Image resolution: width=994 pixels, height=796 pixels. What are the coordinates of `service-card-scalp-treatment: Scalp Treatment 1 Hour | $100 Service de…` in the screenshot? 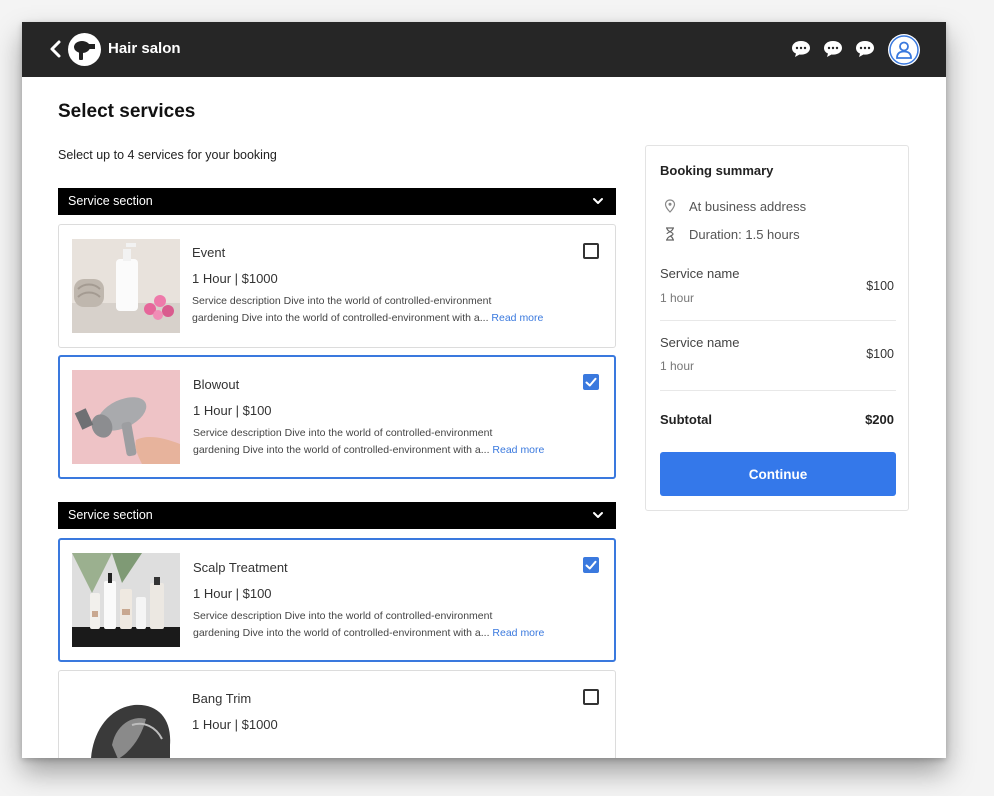 It's located at (337, 600).